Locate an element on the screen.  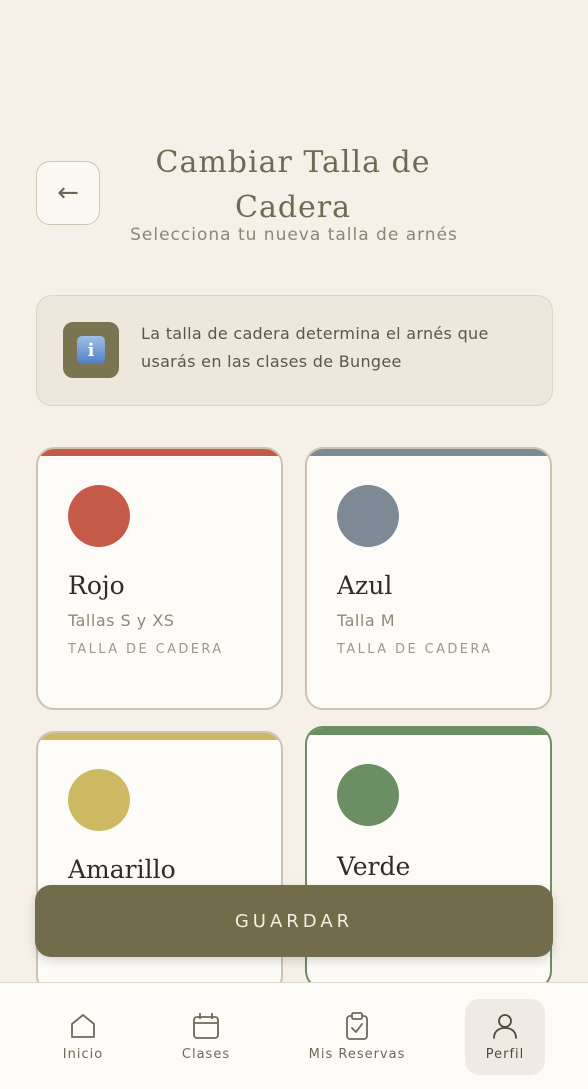
page-subtitle: Selecciona tu nueva talla de arnés is located at coordinates (294, 235).